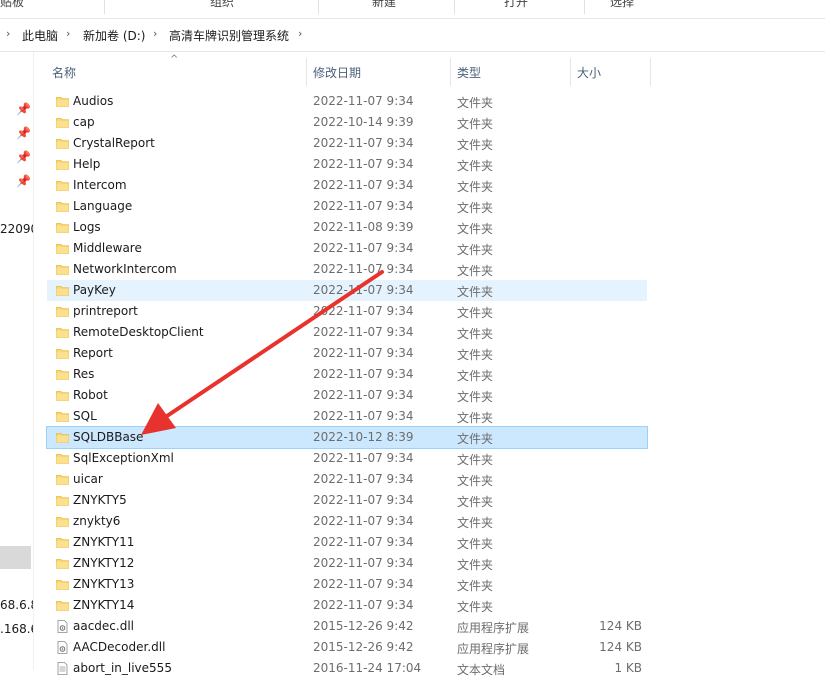 This screenshot has width=825, height=679. I want to click on file-row: CrystalReport 2022-11-07 9:34 文件夹, so click(347, 143).